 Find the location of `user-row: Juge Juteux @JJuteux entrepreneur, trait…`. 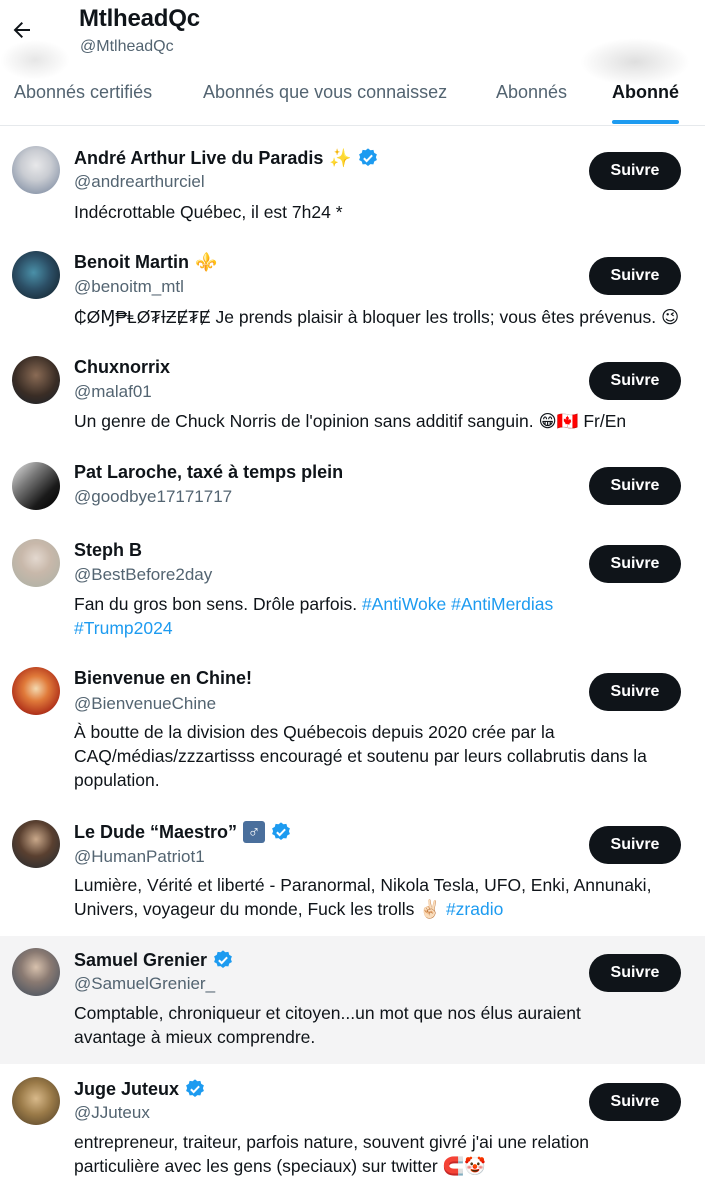

user-row: Juge Juteux @JJuteux entrepreneur, trait… is located at coordinates (352, 1132).